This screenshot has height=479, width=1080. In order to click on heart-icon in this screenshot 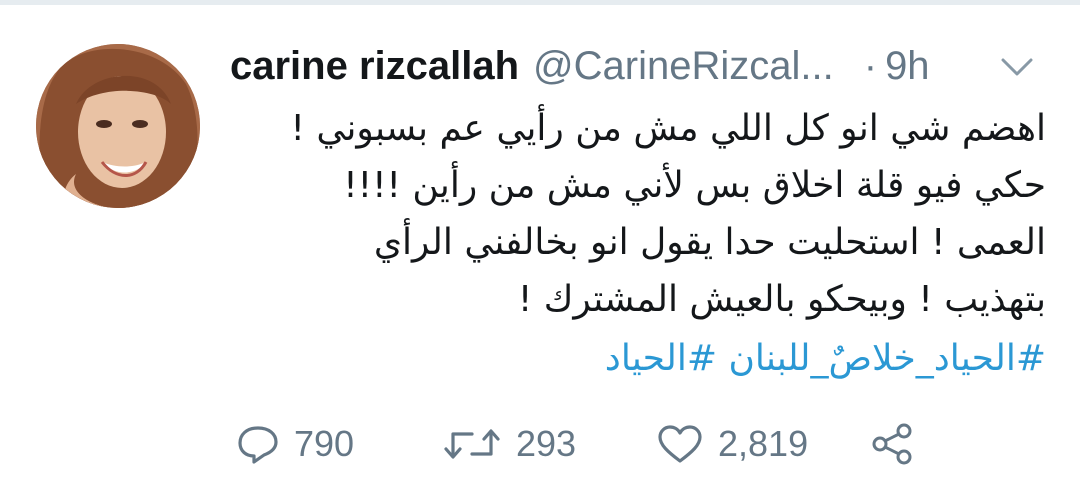, I will do `click(680, 444)`.